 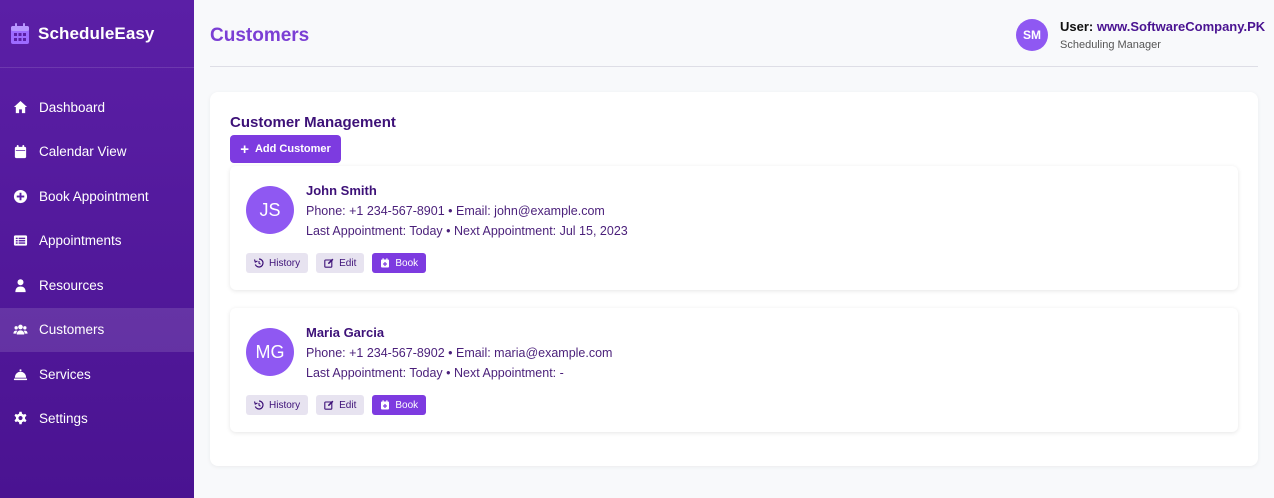 I want to click on user-label: User:, so click(x=1077, y=26).